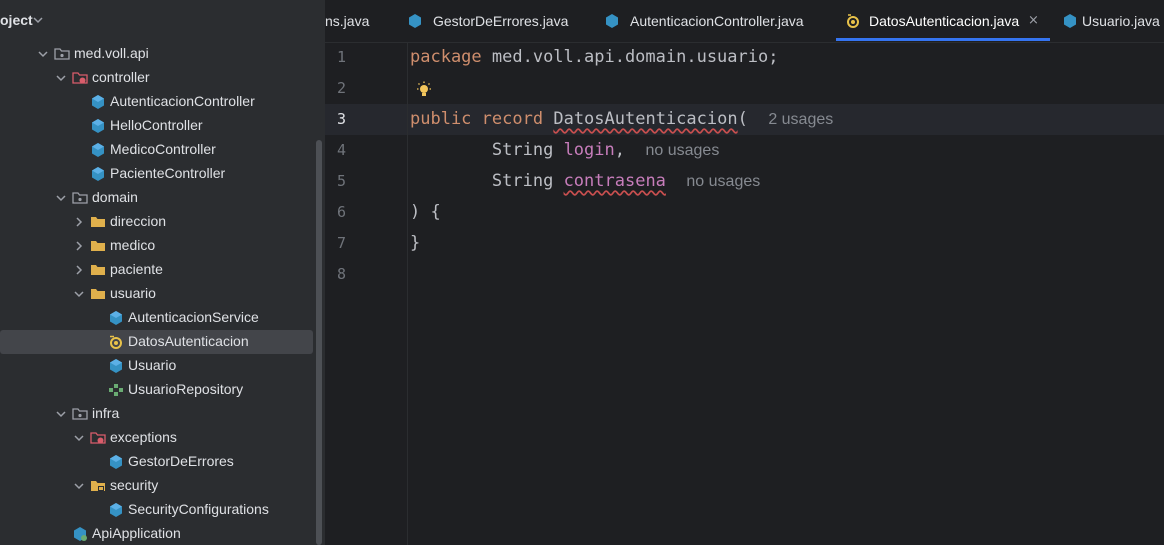 Image resolution: width=1164 pixels, height=545 pixels. What do you see at coordinates (341, 274) in the screenshot?
I see `line-number: 8` at bounding box center [341, 274].